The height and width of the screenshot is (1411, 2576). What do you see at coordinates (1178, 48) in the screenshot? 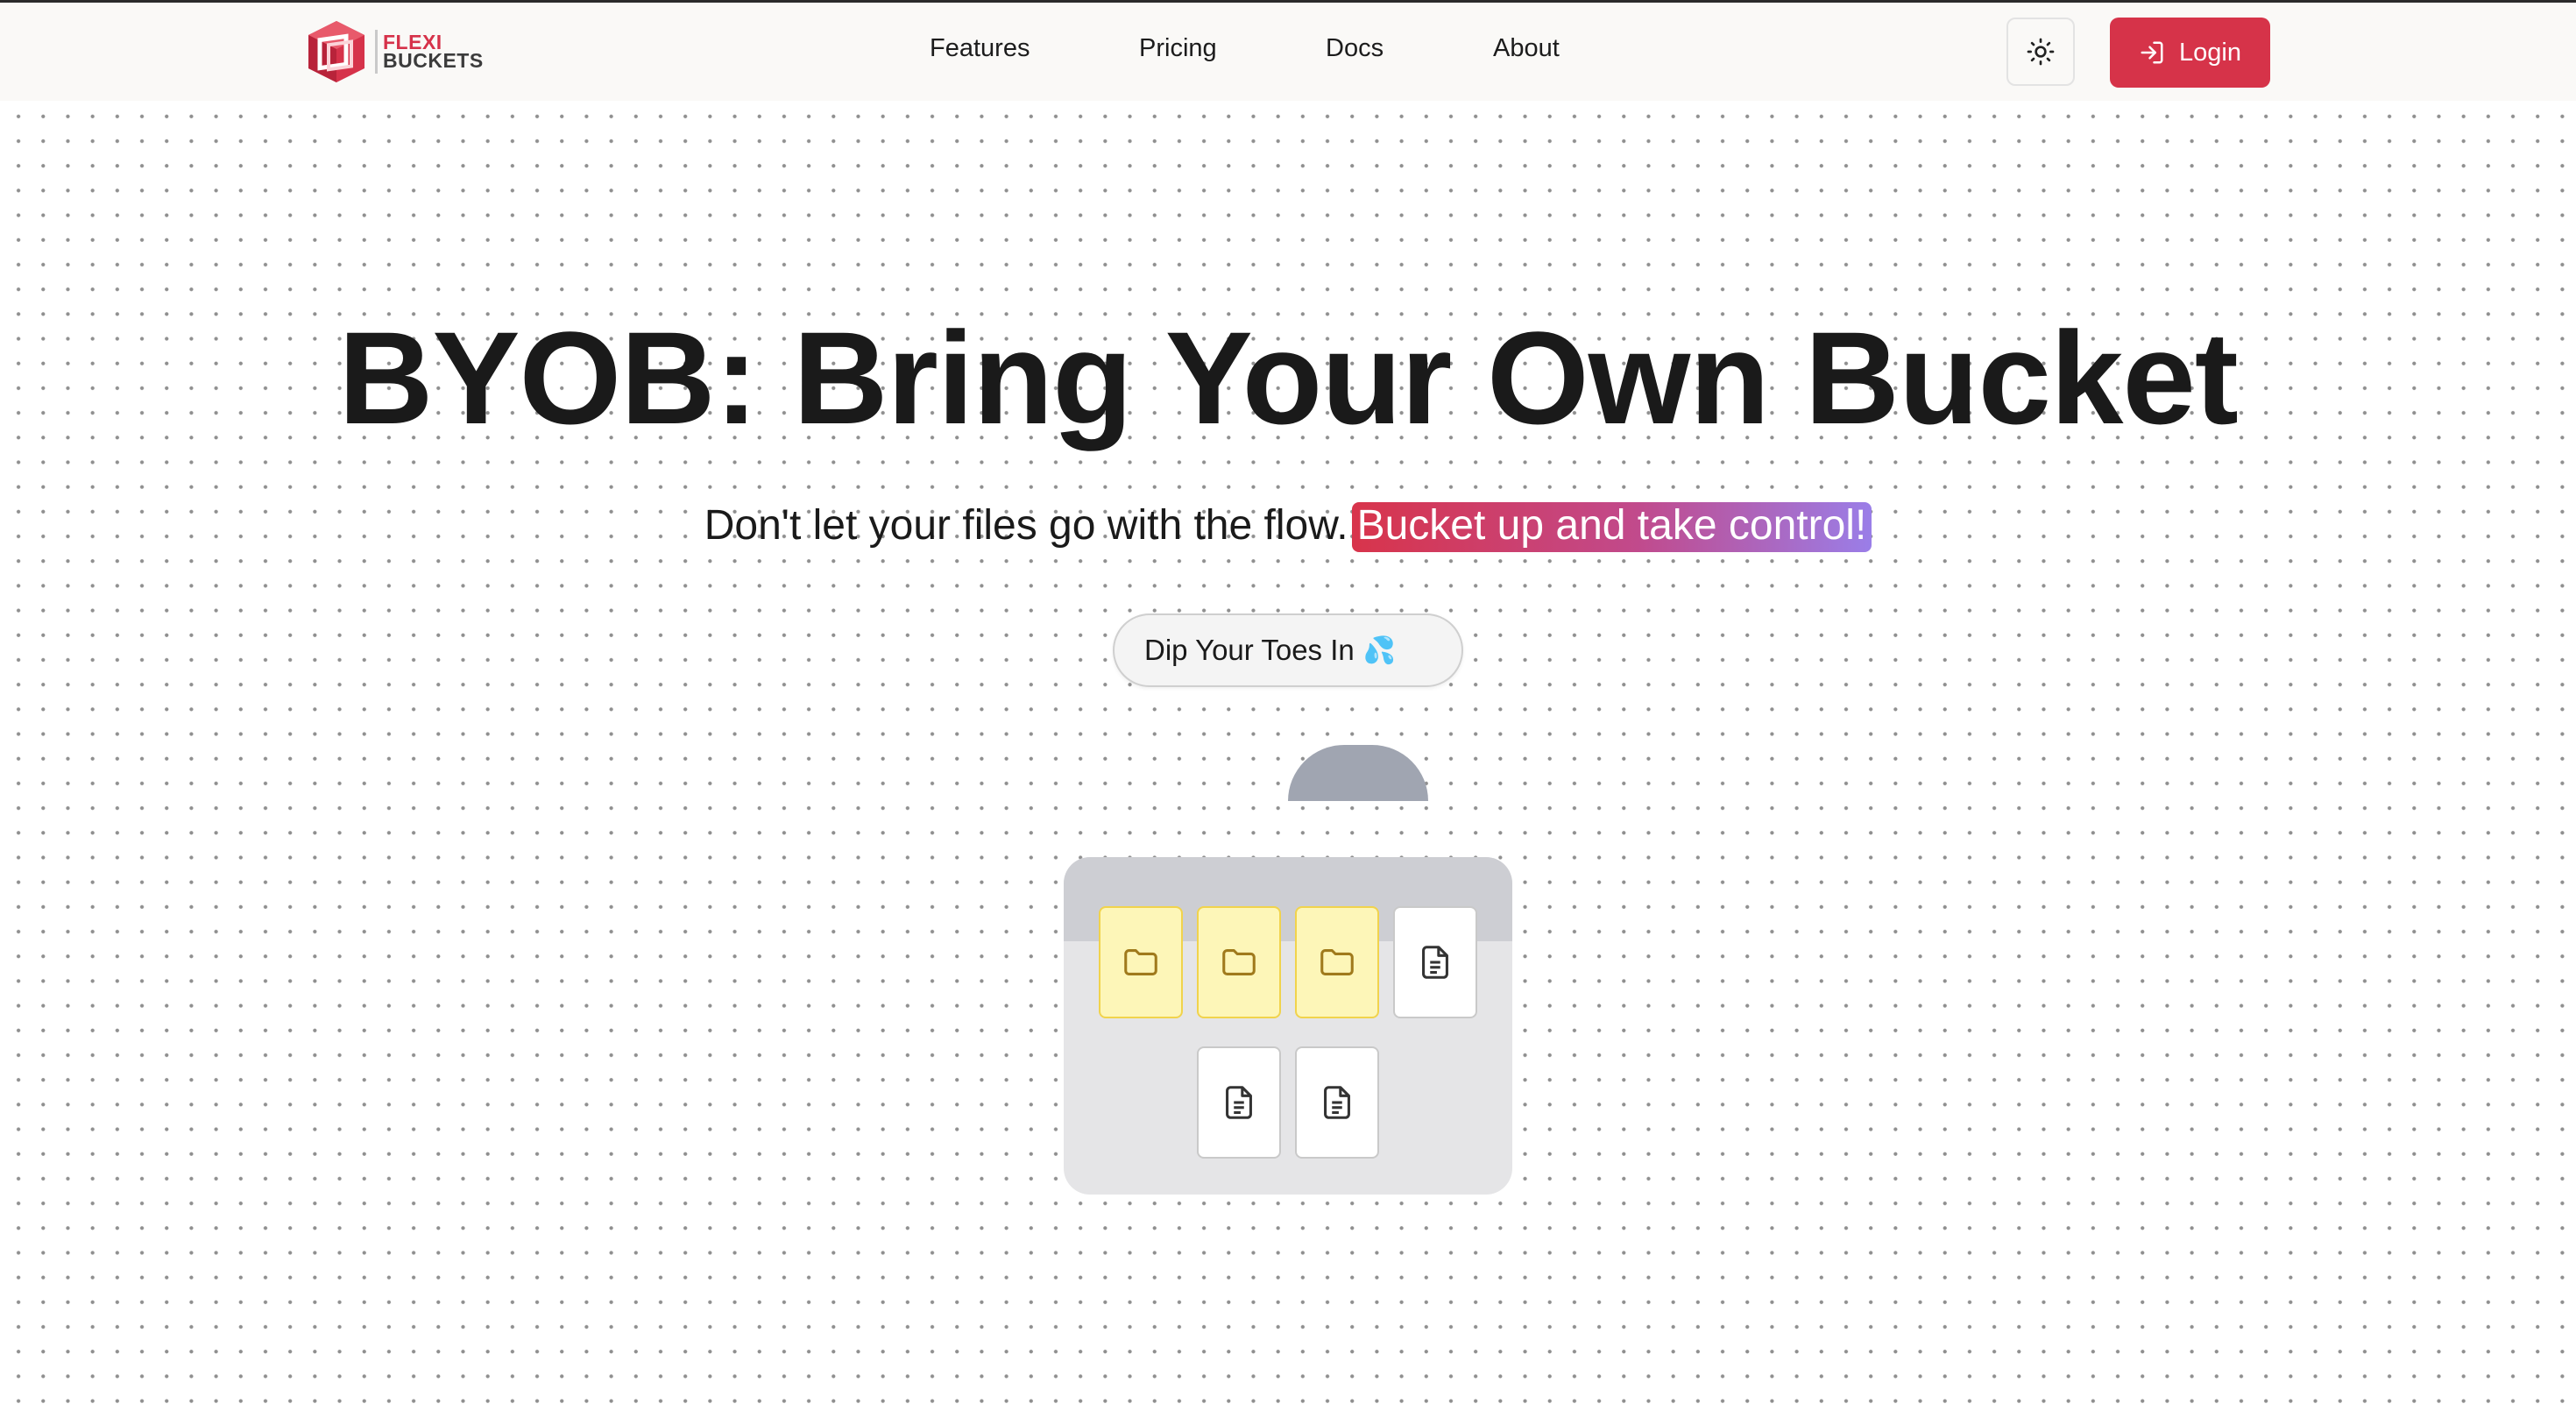
I see `nav-link-pricing: Pricing` at bounding box center [1178, 48].